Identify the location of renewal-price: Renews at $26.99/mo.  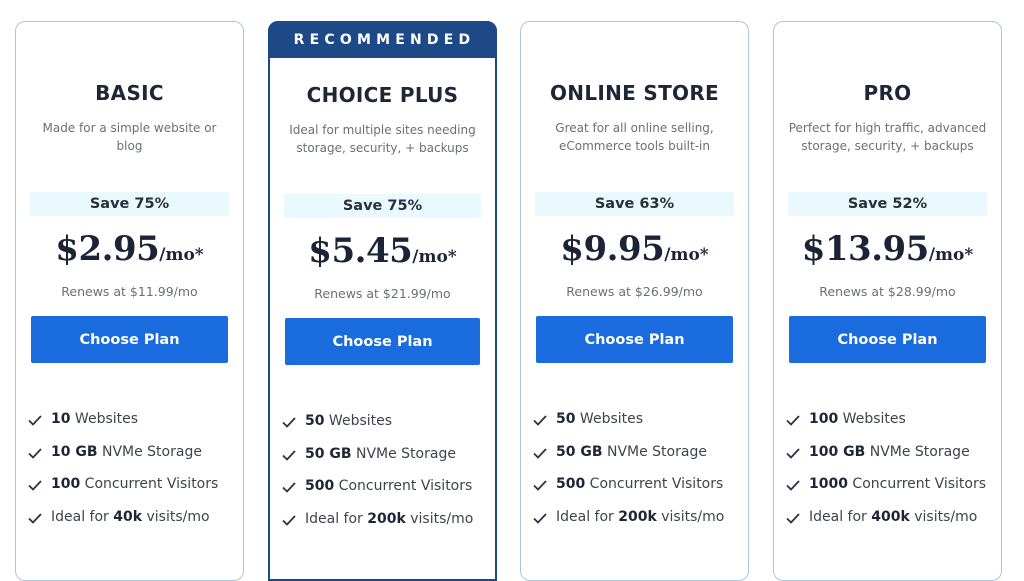
(634, 291).